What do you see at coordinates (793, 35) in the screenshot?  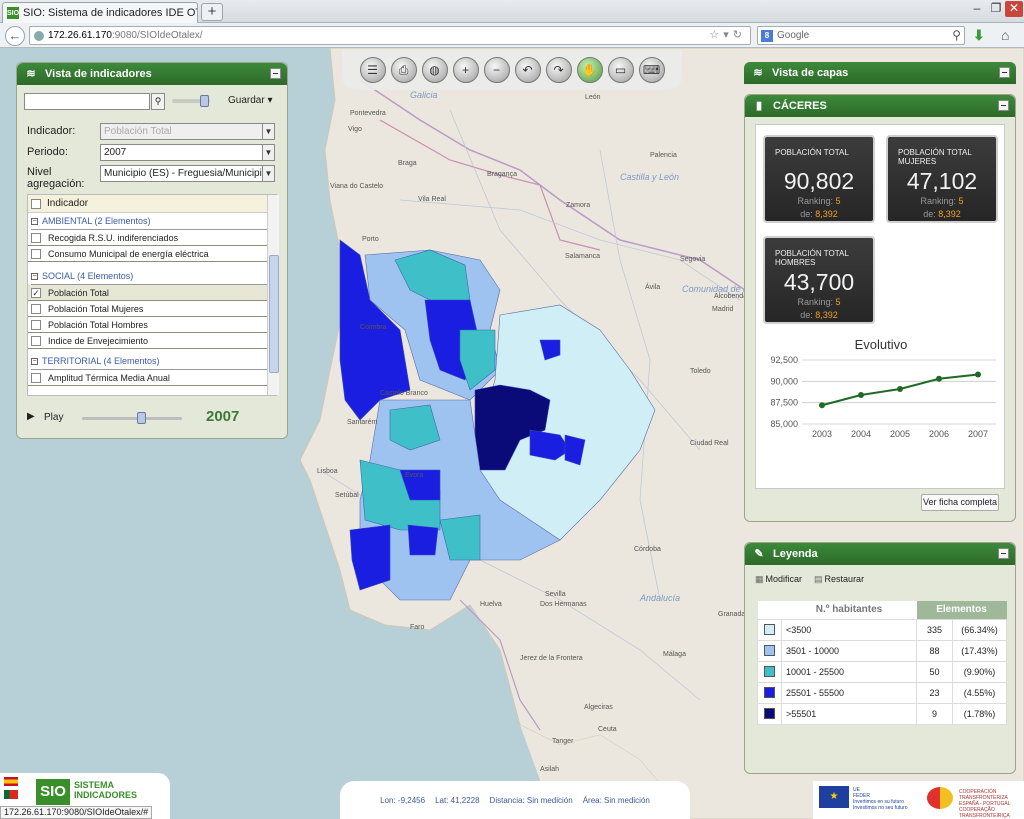 I see `search-placeholder: Google` at bounding box center [793, 35].